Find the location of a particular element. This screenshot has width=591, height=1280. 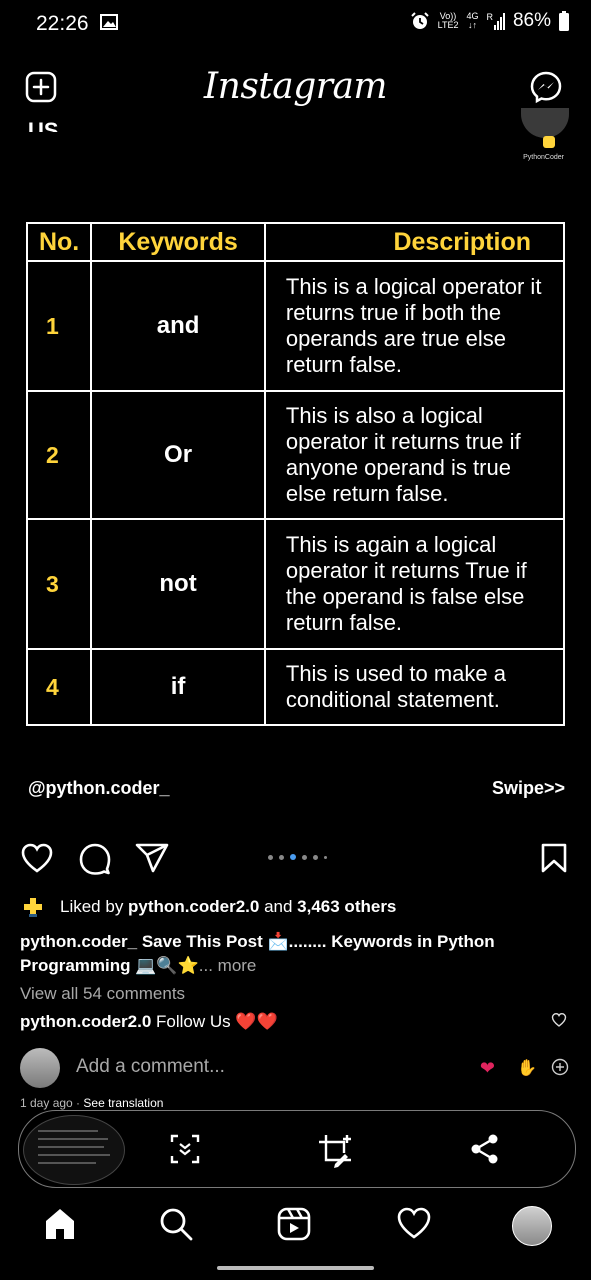

battery-icon is located at coordinates (564, 21).